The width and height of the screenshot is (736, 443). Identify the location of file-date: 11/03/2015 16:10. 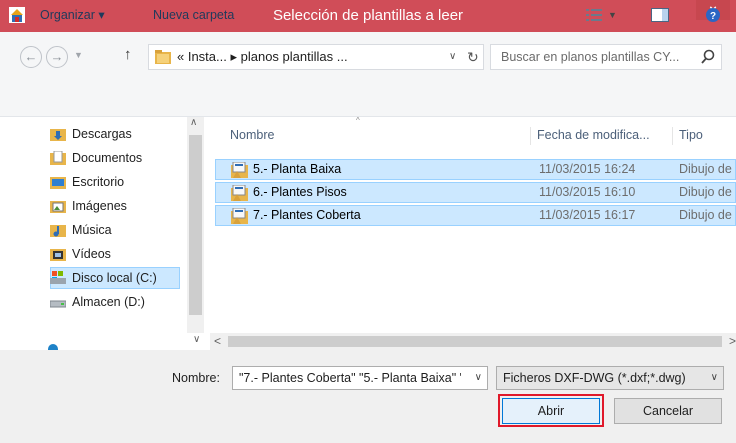
(587, 192).